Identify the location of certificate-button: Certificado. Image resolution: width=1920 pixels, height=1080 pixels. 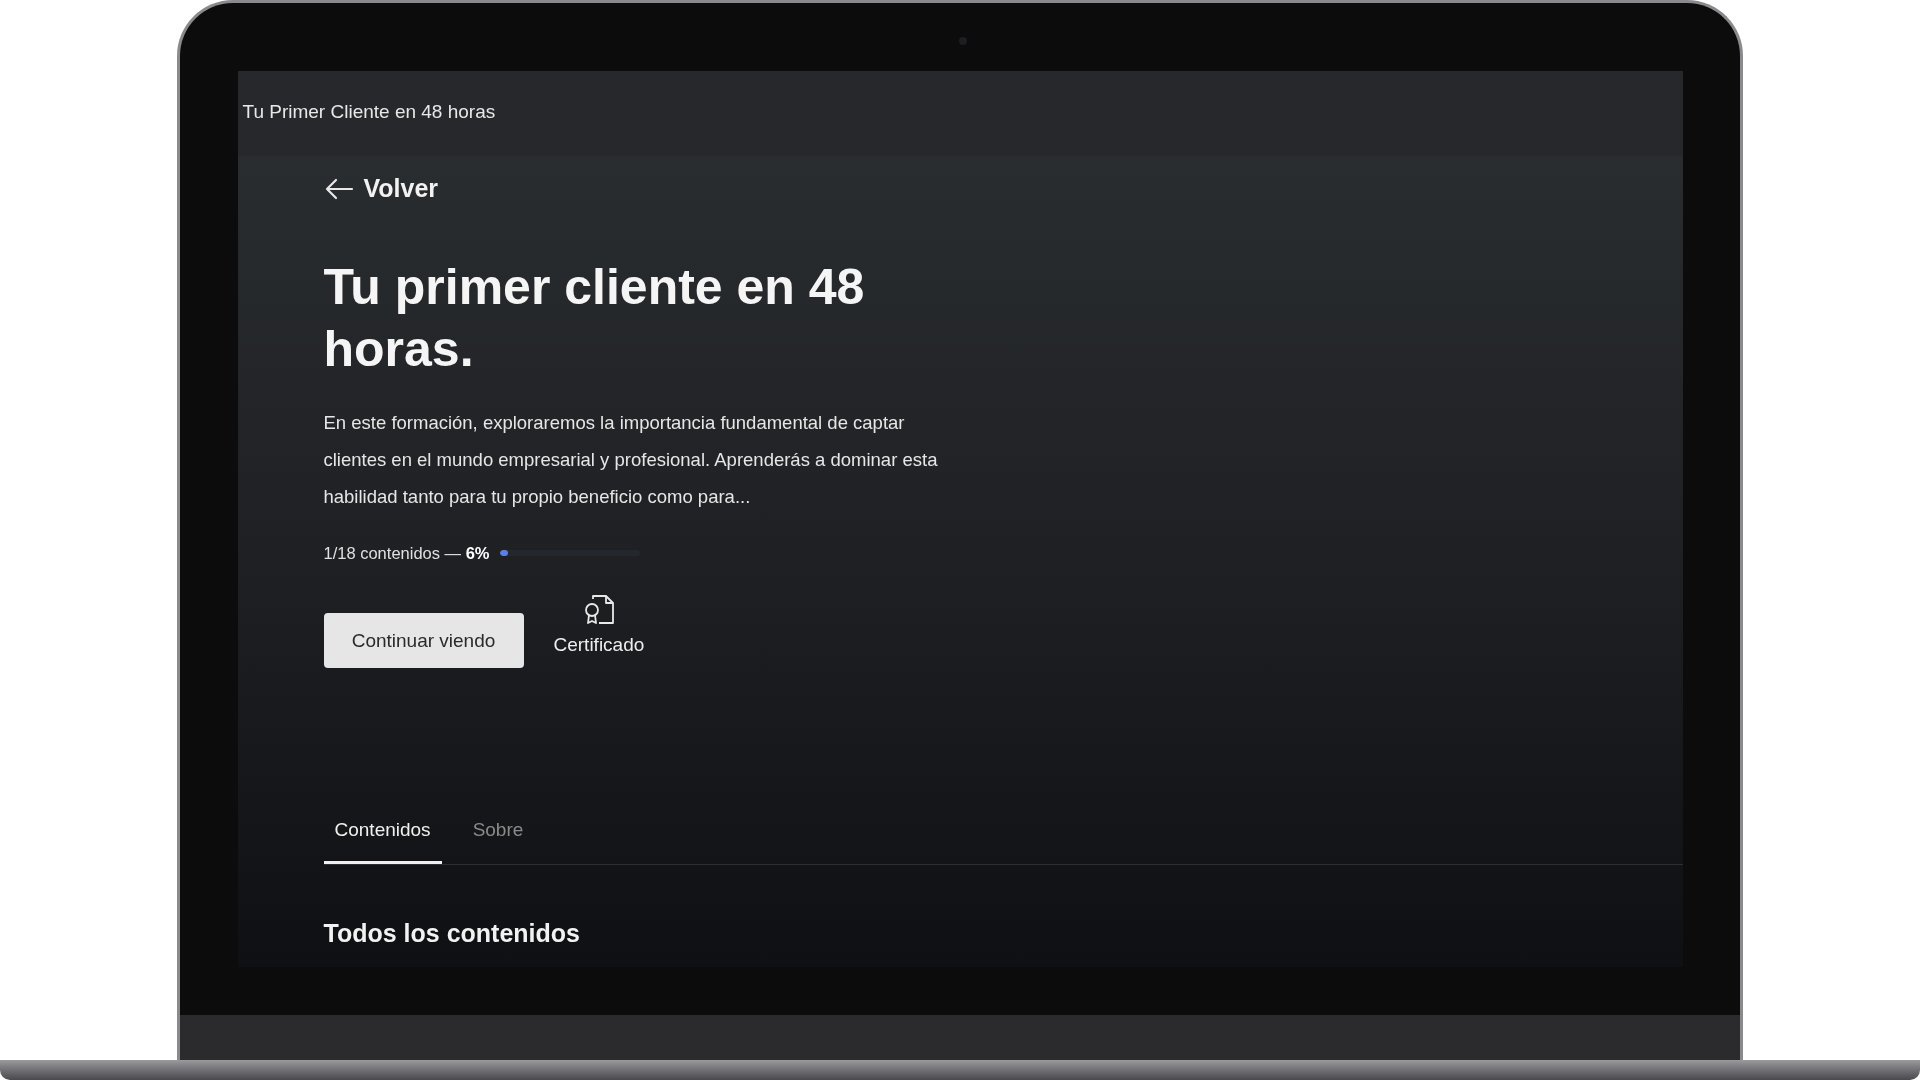
(599, 625).